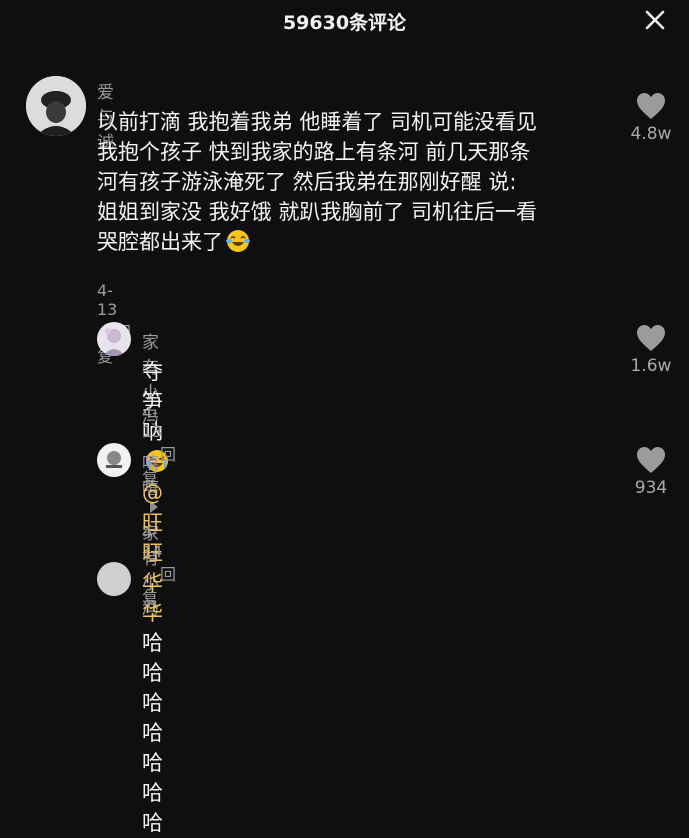 This screenshot has width=689, height=838. Describe the element at coordinates (314, 152) in the screenshot. I see `comment-line: 我抱个孩子 快到我家的路上有条河 前几天那条` at that location.